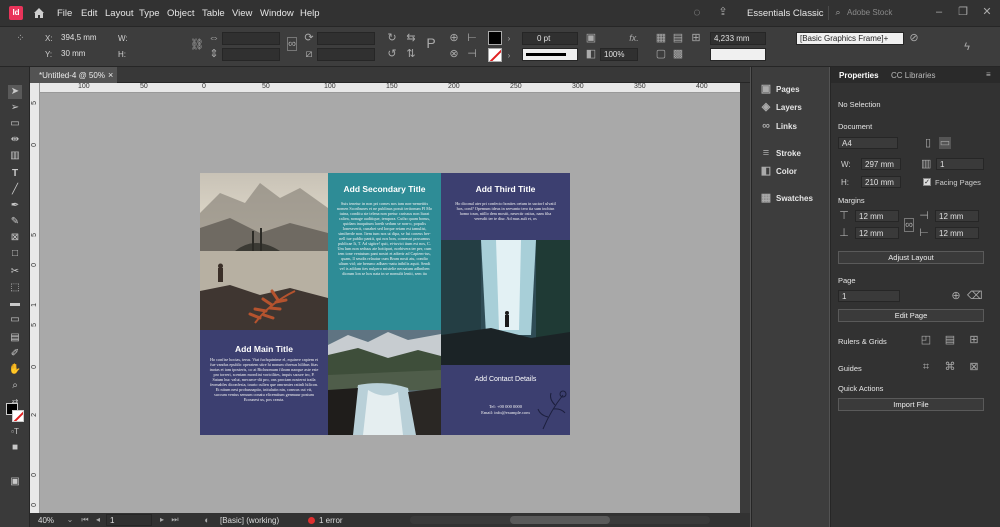 This screenshot has width=1000, height=527. What do you see at coordinates (15, 288) in the screenshot?
I see `free-transform-tool-icon: ⬚` at bounding box center [15, 288].